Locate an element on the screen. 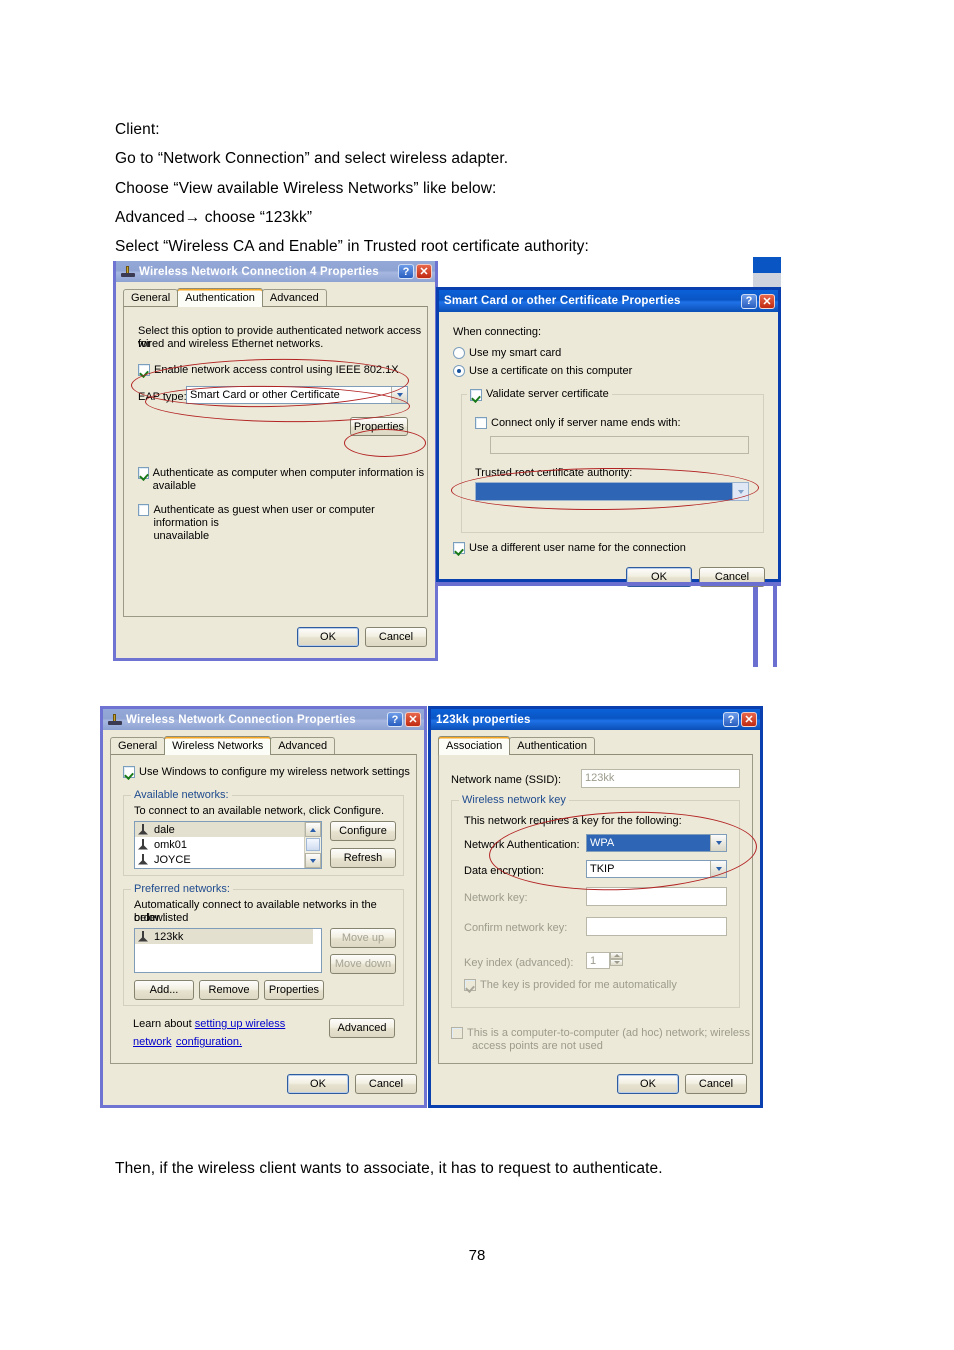 The height and width of the screenshot is (1350, 954). spinner-down-icon is located at coordinates (616, 962).